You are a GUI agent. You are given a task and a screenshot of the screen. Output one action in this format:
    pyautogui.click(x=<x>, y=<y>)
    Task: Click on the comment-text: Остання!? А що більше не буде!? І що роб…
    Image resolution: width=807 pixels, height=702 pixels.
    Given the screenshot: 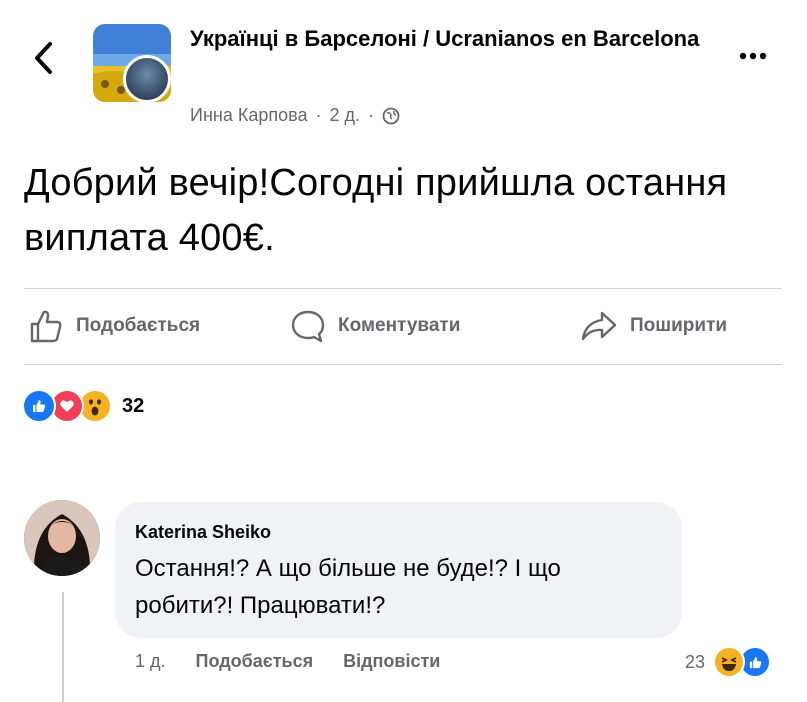 What is the action you would take?
    pyautogui.click(x=348, y=587)
    